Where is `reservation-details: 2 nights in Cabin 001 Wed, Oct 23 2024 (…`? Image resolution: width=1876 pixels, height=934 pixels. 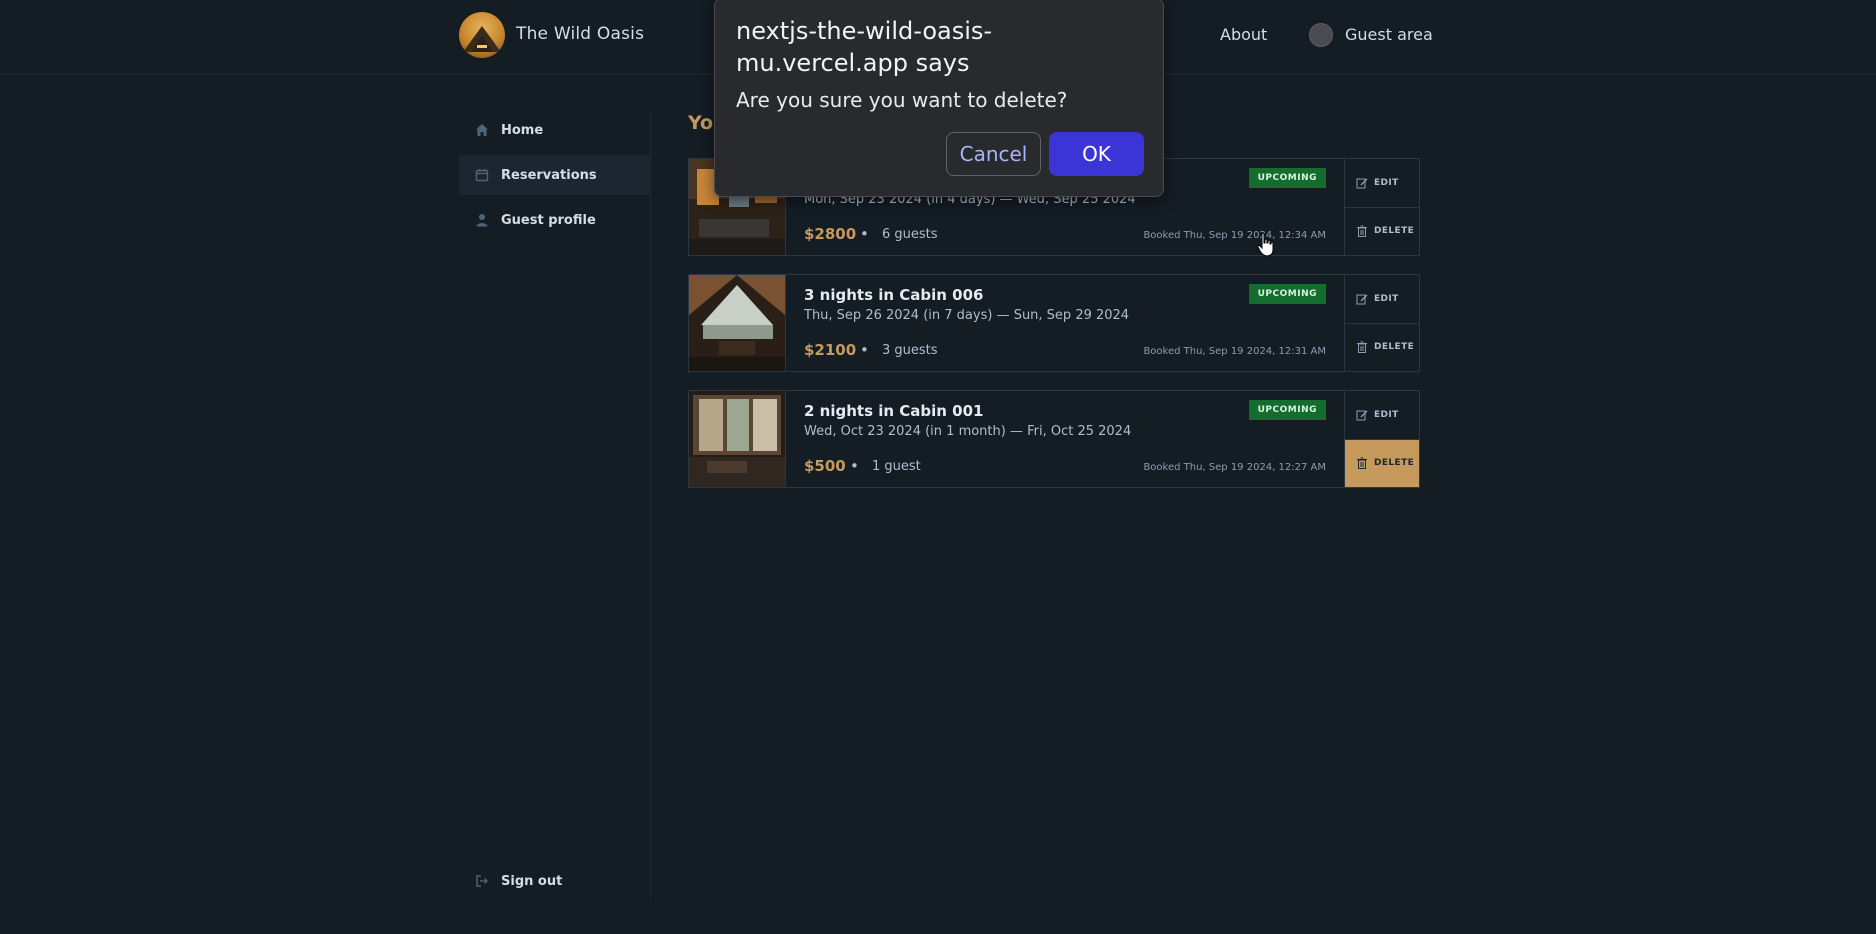 reservation-details: 2 nights in Cabin 001 Wed, Oct 23 2024 (… is located at coordinates (1064, 439).